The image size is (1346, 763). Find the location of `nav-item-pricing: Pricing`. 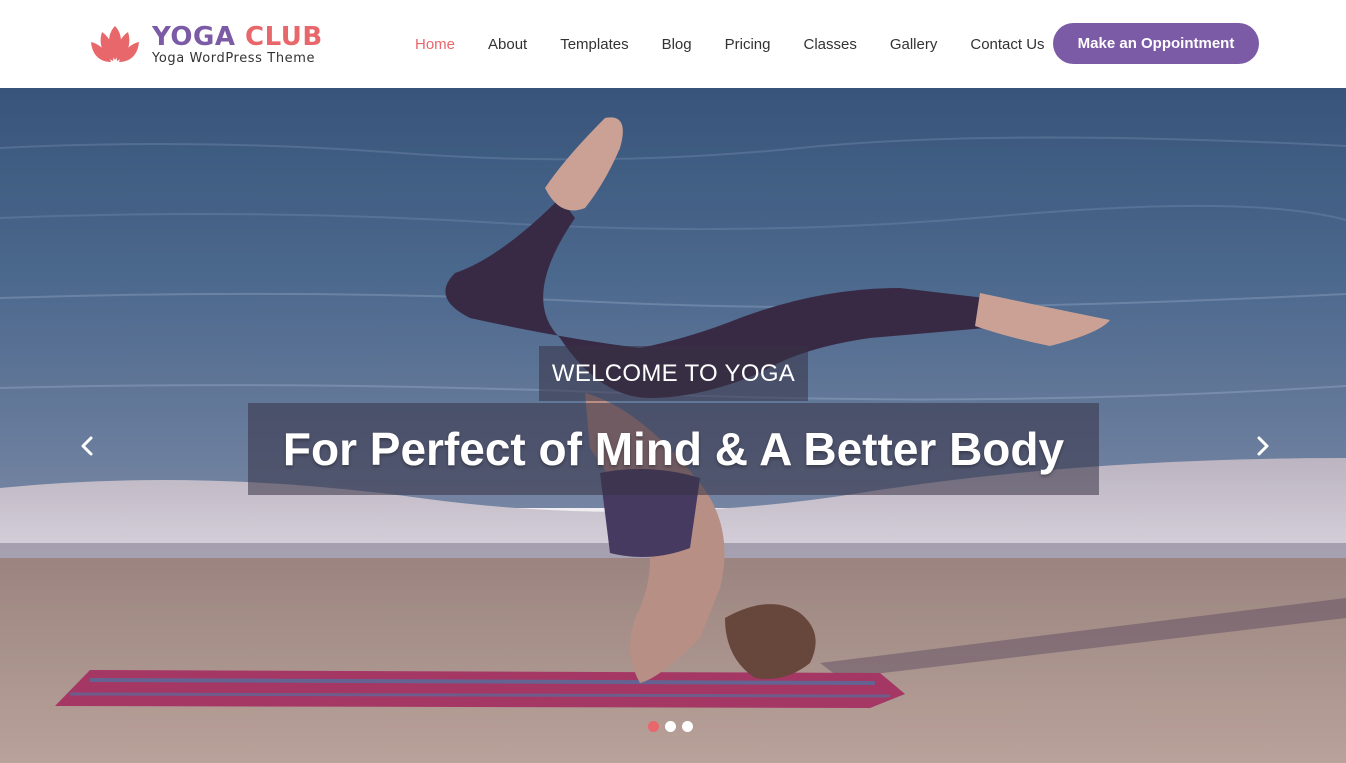

nav-item-pricing: Pricing is located at coordinates (748, 44).